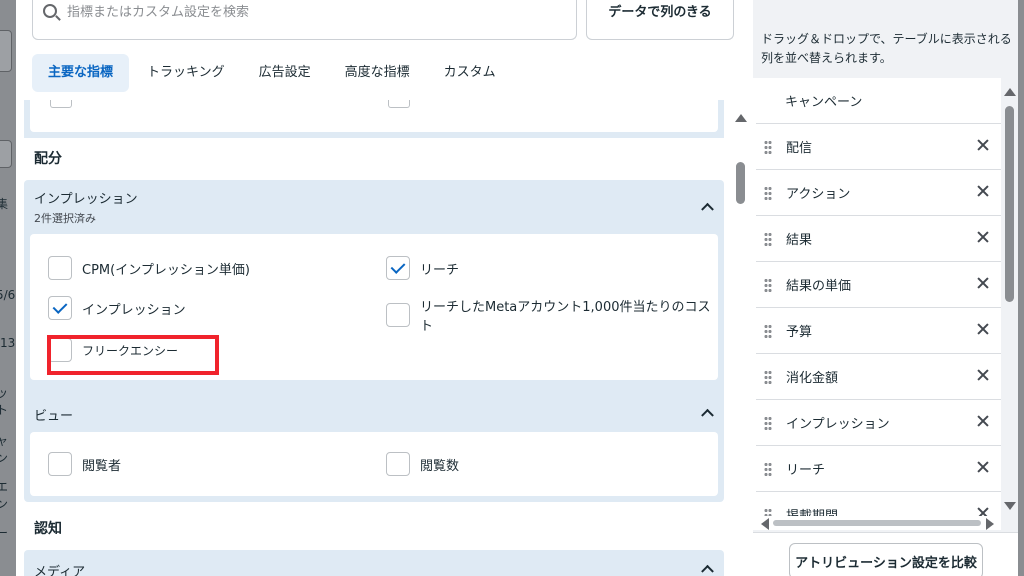 The image size is (1024, 576). I want to click on tab-advanced-metrics: 高度な指標, so click(377, 73).